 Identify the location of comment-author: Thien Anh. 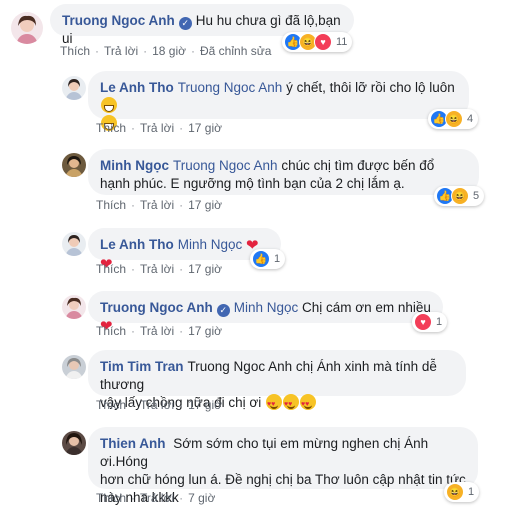
(133, 443).